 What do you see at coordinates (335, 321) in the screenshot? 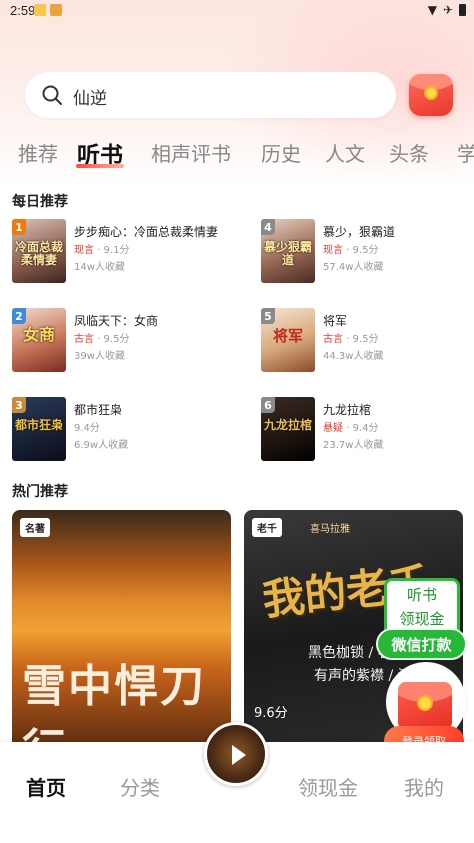
I see `book-title: 将军` at bounding box center [335, 321].